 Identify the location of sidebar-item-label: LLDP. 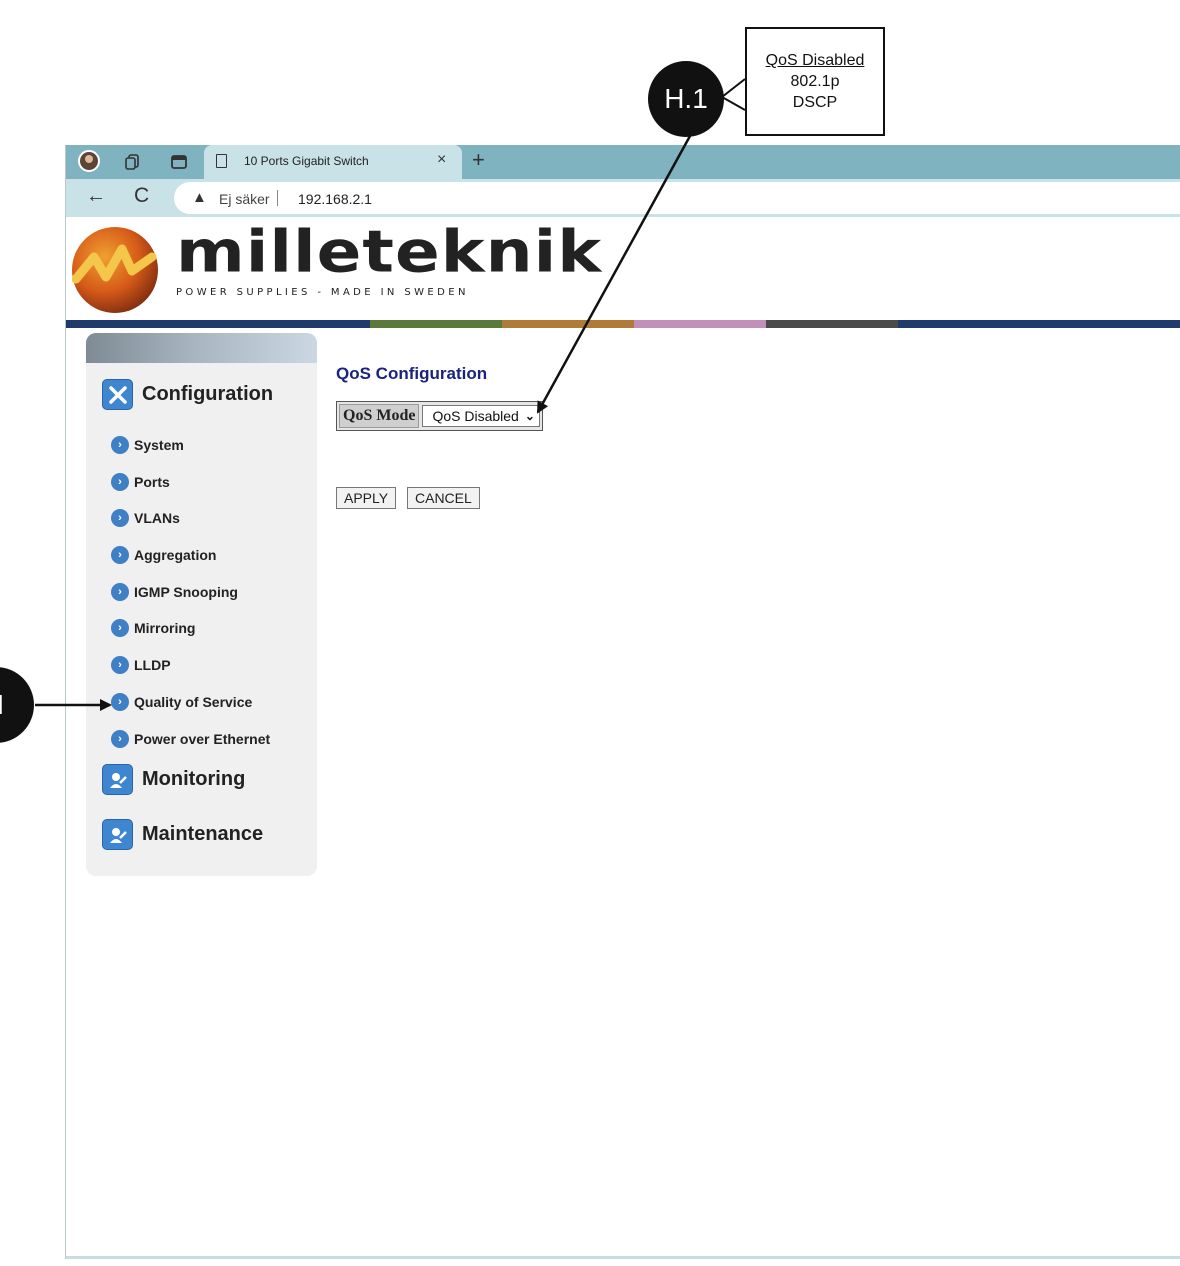
(152, 665).